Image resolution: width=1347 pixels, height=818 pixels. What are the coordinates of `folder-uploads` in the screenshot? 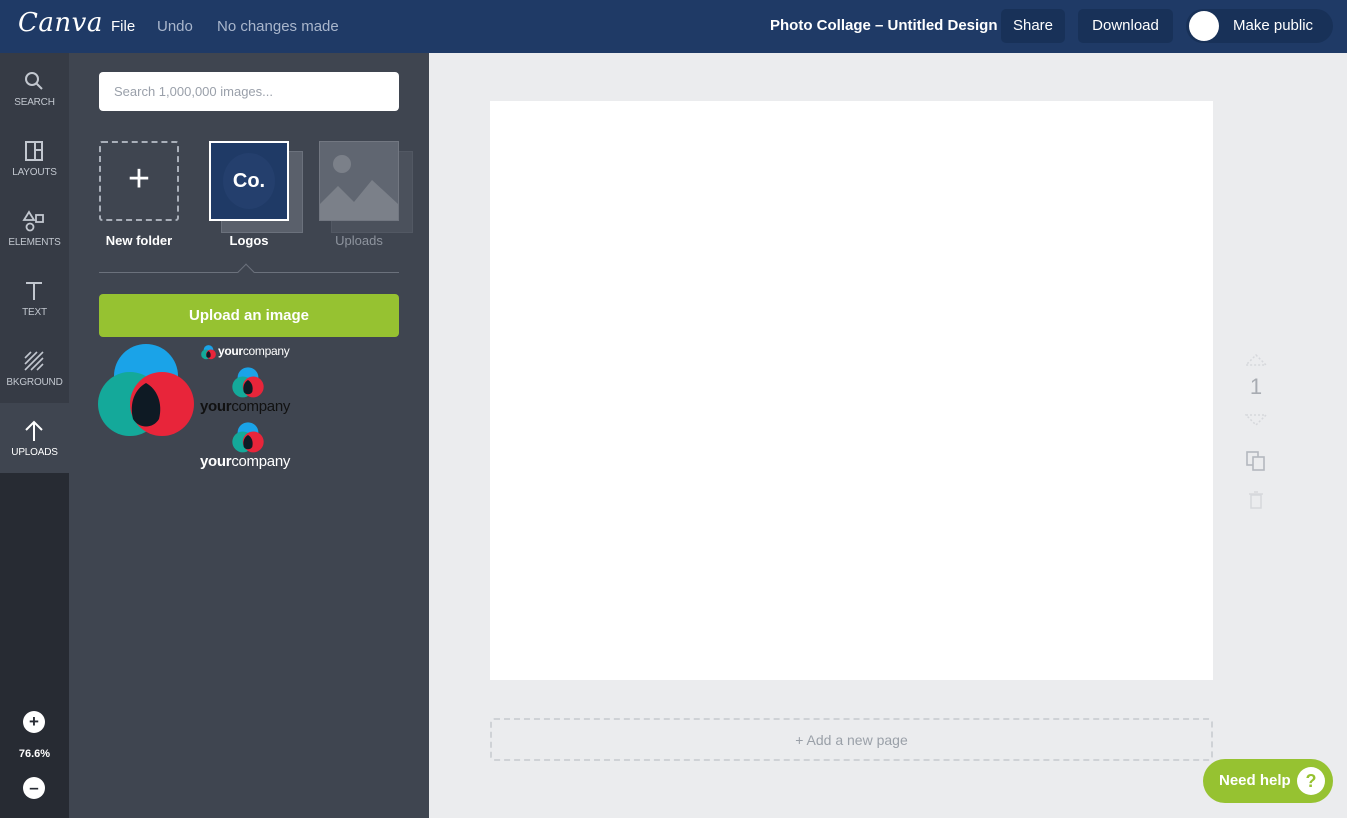 It's located at (366, 187).